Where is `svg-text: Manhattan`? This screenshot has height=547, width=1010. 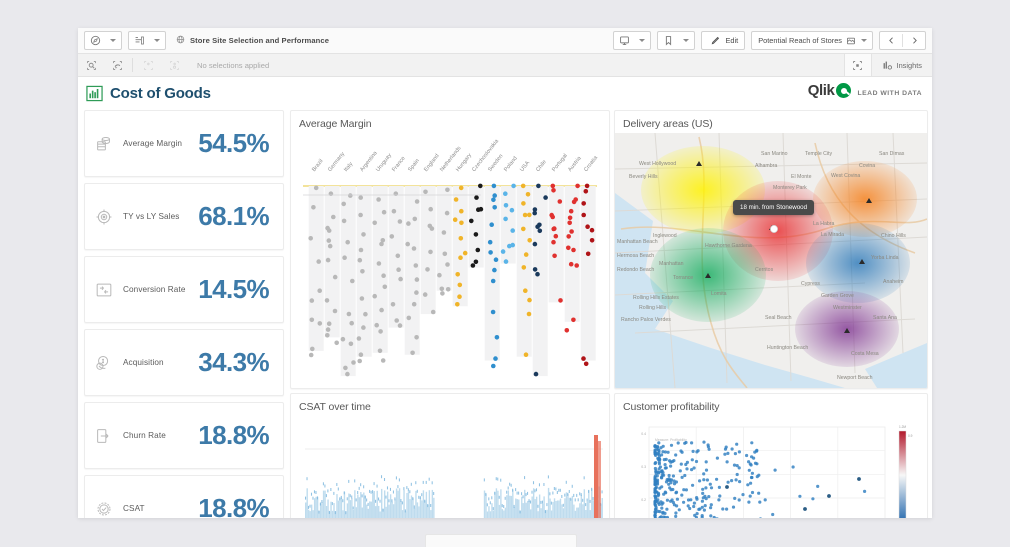
svg-text: Manhattan is located at coordinates (671, 264).